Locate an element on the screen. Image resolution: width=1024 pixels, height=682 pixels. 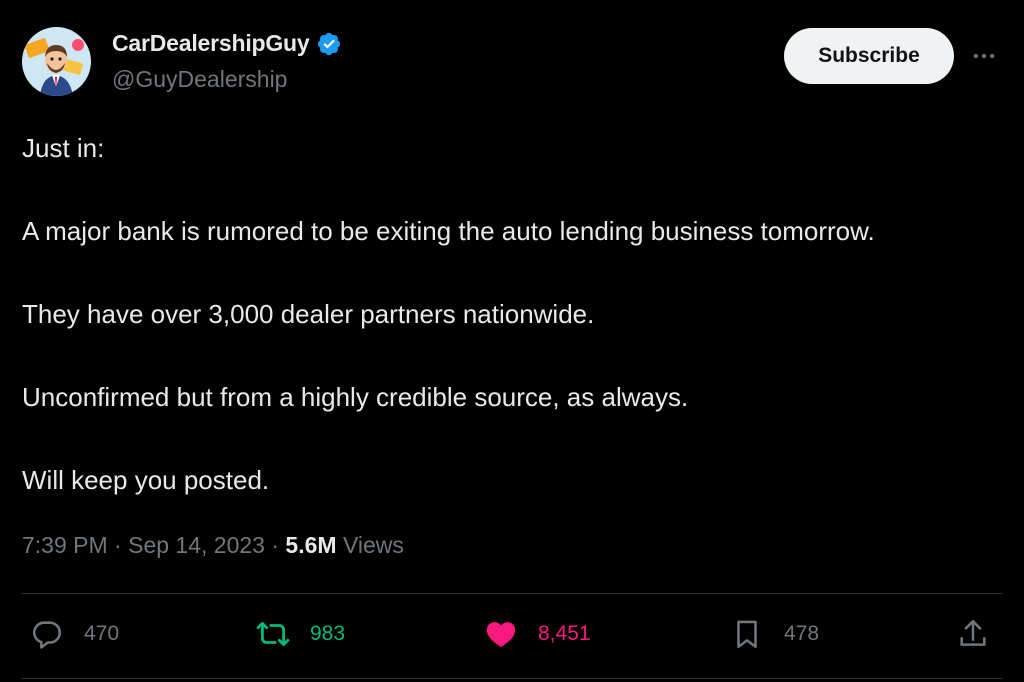
avatar is located at coordinates (56, 61).